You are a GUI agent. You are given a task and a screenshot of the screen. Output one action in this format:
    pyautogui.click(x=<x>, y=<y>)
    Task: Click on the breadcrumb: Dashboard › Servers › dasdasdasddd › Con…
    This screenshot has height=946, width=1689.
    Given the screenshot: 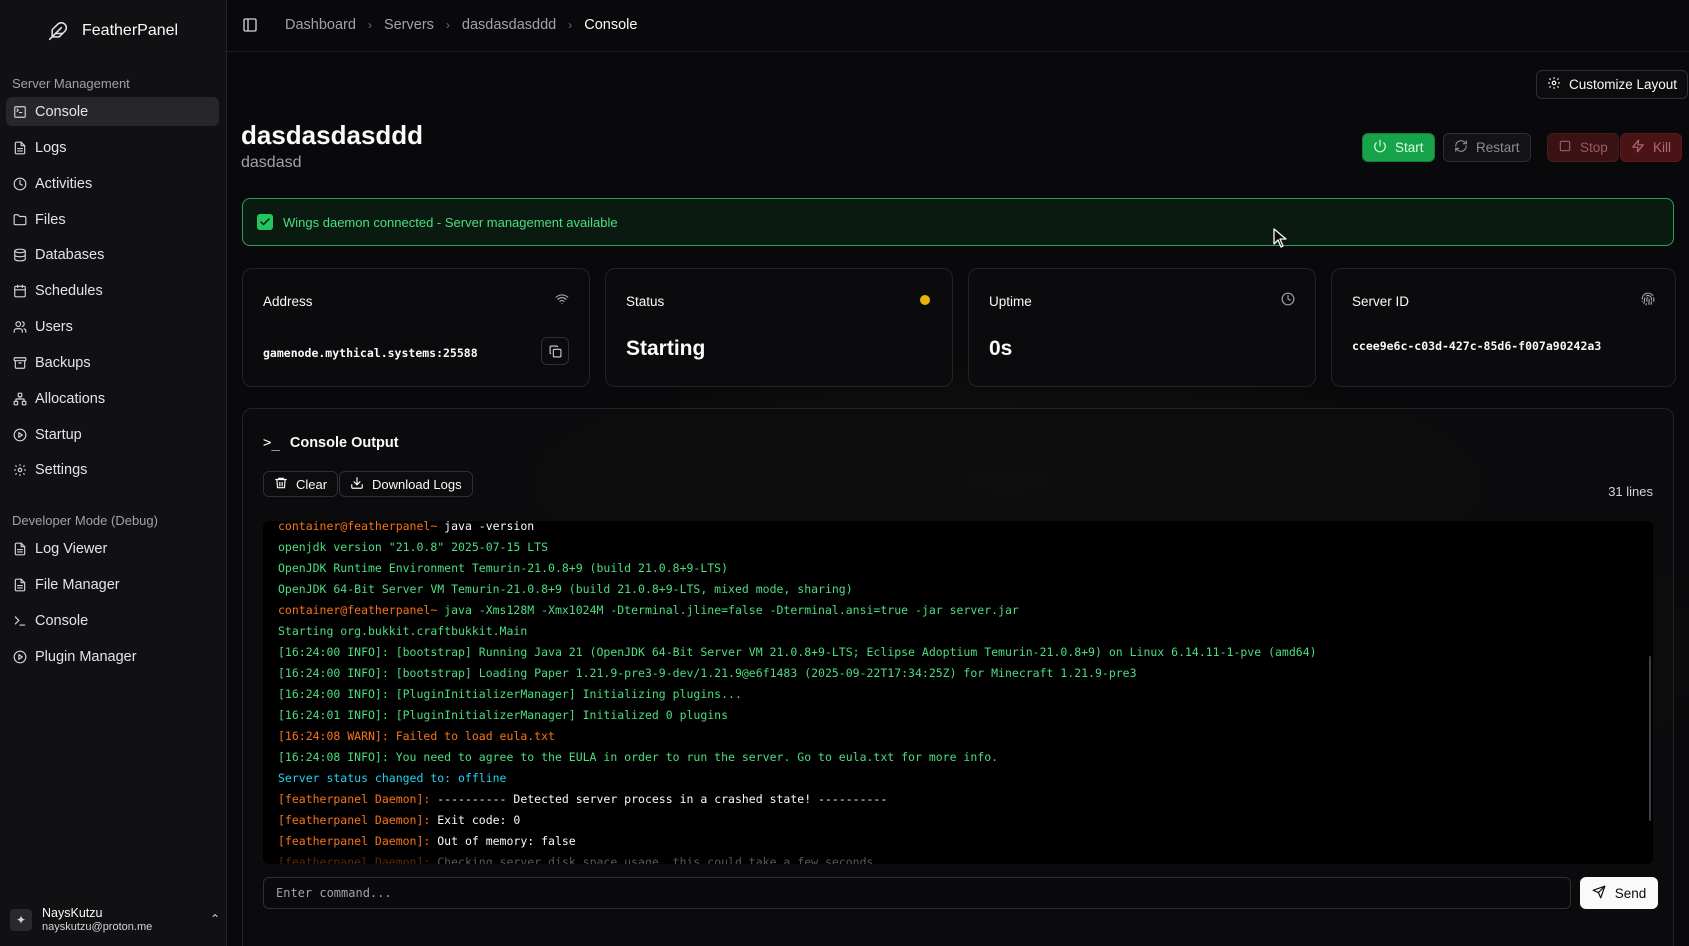 What is the action you would take?
    pyautogui.click(x=461, y=25)
    